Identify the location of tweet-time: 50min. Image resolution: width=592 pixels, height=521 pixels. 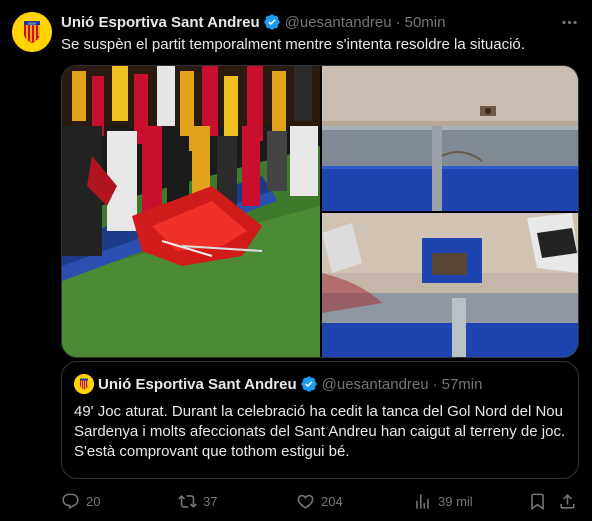
(425, 22).